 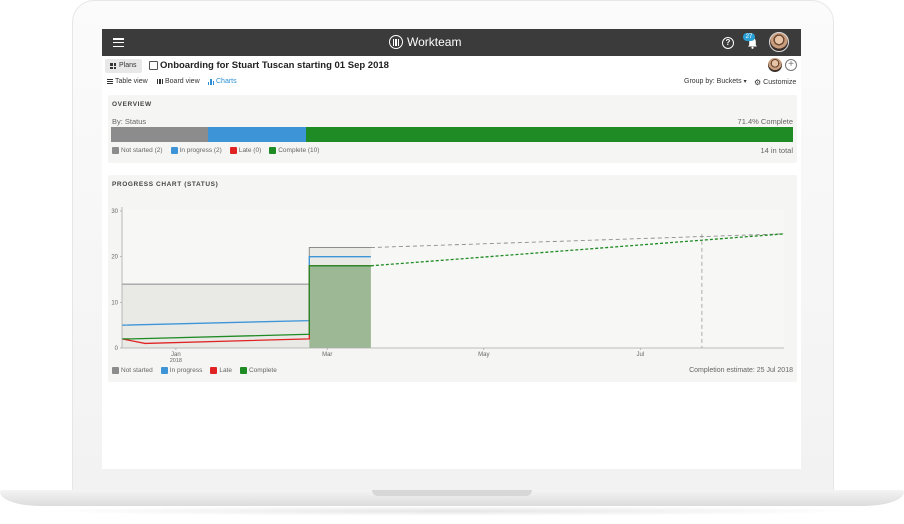 I want to click on board-view-tab: Board view, so click(x=178, y=81).